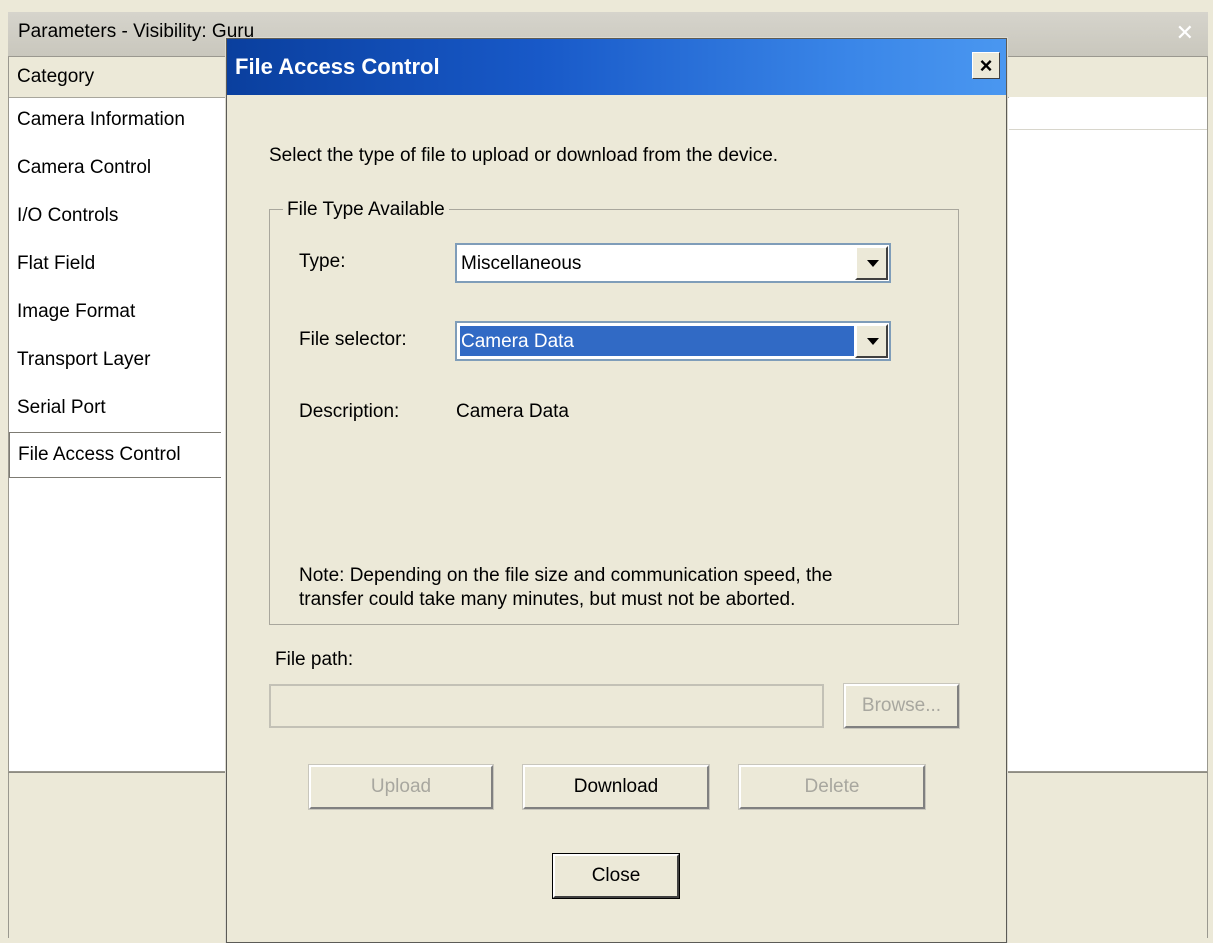 The image size is (1213, 943). I want to click on description-value: Camera Data, so click(512, 411).